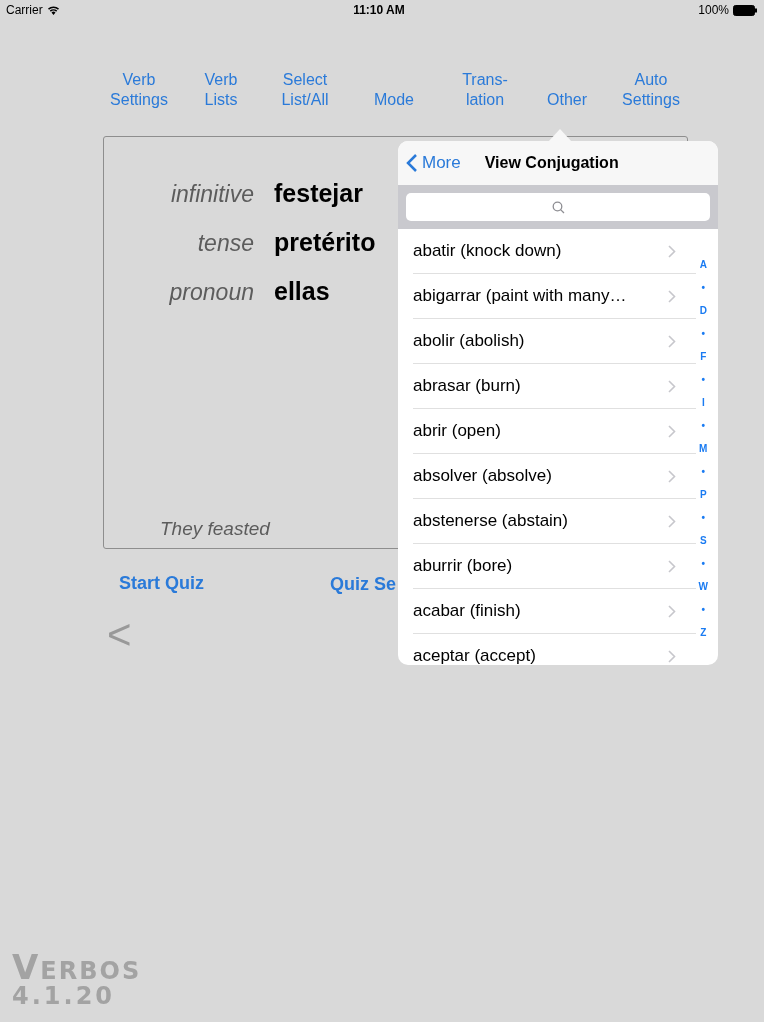 Image resolution: width=764 pixels, height=1022 pixels. Describe the element at coordinates (139, 89) in the screenshot. I see `toolbar-button: Verb Settings` at that location.